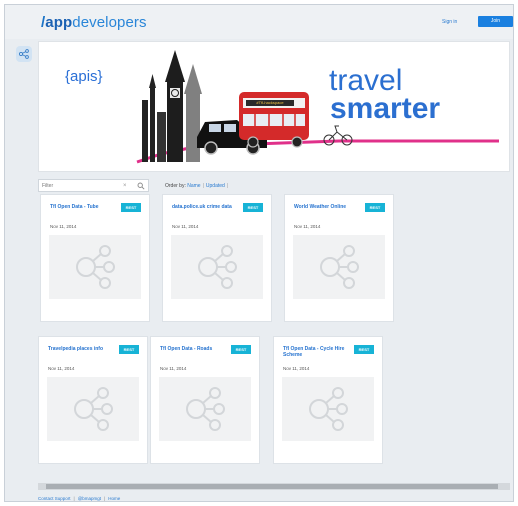 This screenshot has height=506, width=518. I want to click on twitter-link: @bmapmgt, so click(89, 498).